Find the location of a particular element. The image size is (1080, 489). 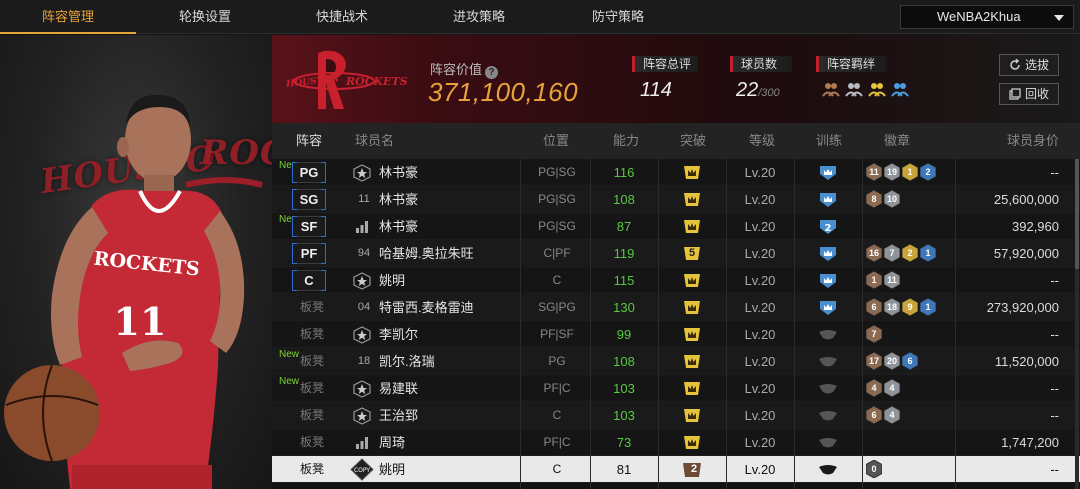

lineup-slot: PF is located at coordinates (309, 253).